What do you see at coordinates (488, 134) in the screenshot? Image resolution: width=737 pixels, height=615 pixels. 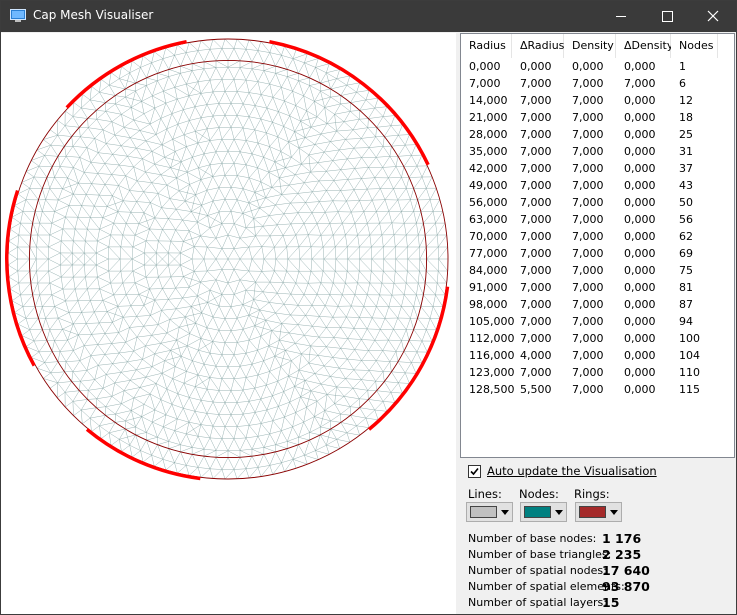 I see `table-cell: 28,000` at bounding box center [488, 134].